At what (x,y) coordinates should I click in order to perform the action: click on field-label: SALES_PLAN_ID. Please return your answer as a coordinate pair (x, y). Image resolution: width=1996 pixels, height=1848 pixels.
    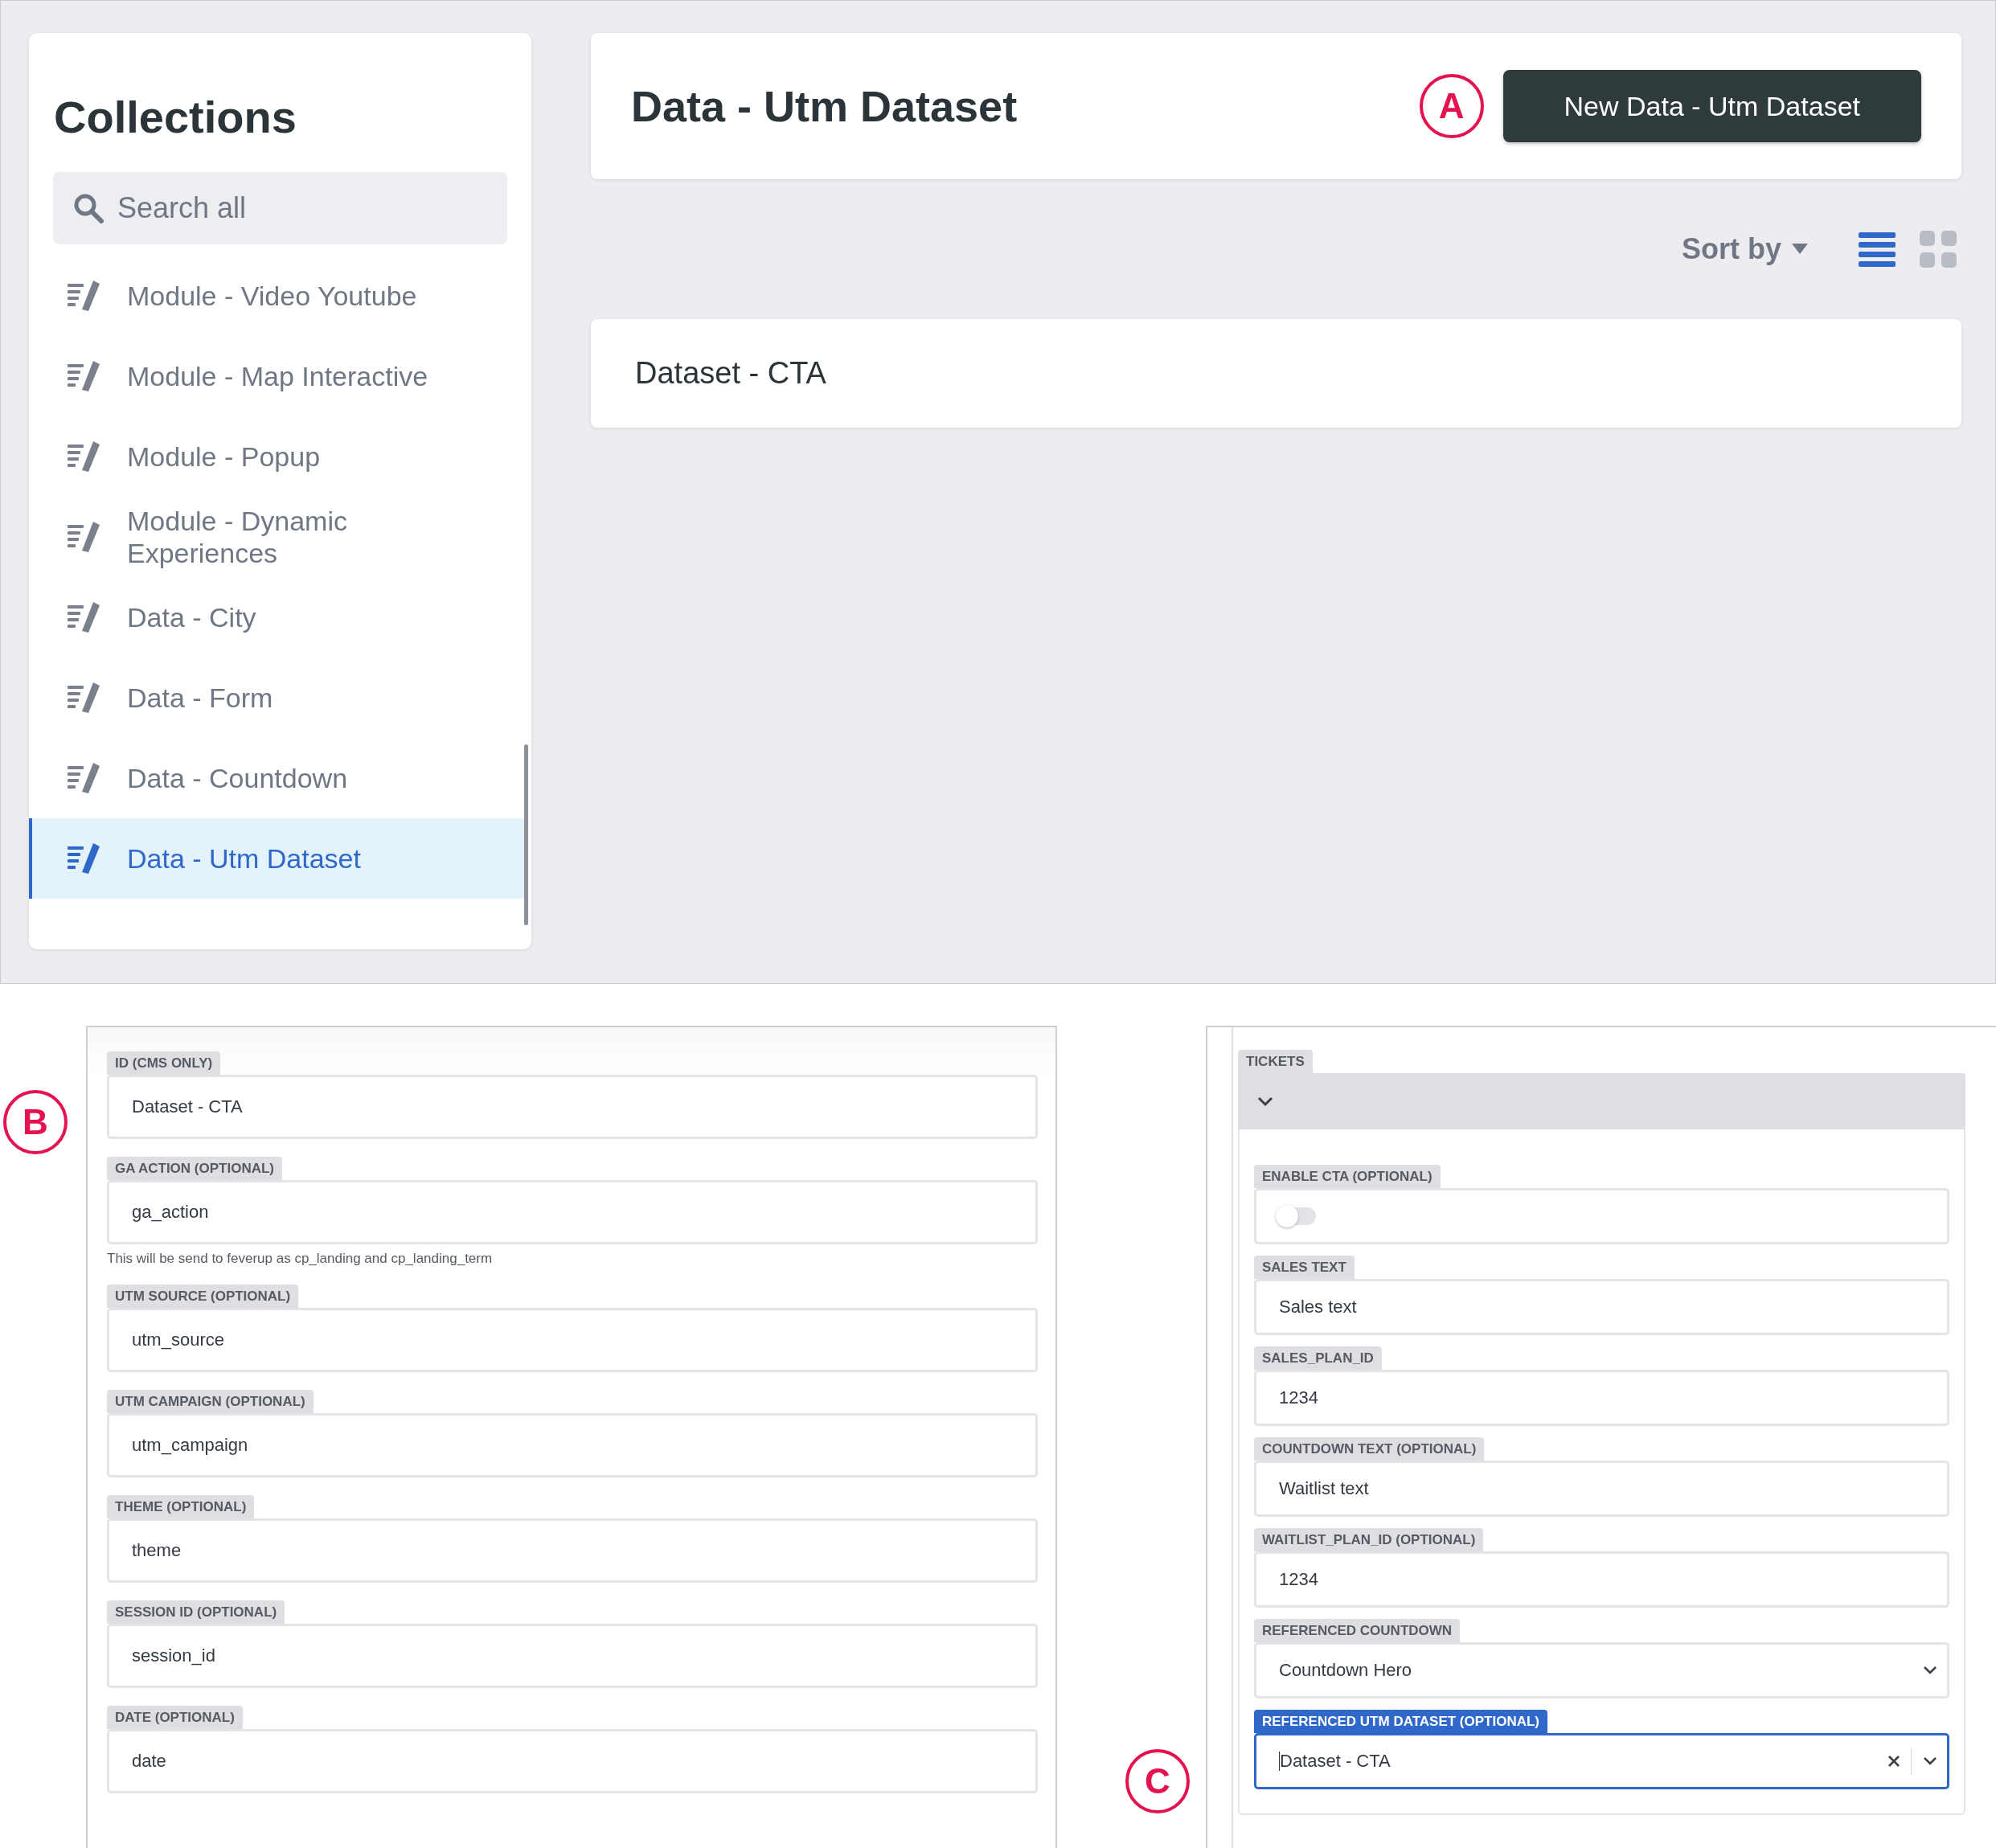
    Looking at the image, I should click on (1318, 1358).